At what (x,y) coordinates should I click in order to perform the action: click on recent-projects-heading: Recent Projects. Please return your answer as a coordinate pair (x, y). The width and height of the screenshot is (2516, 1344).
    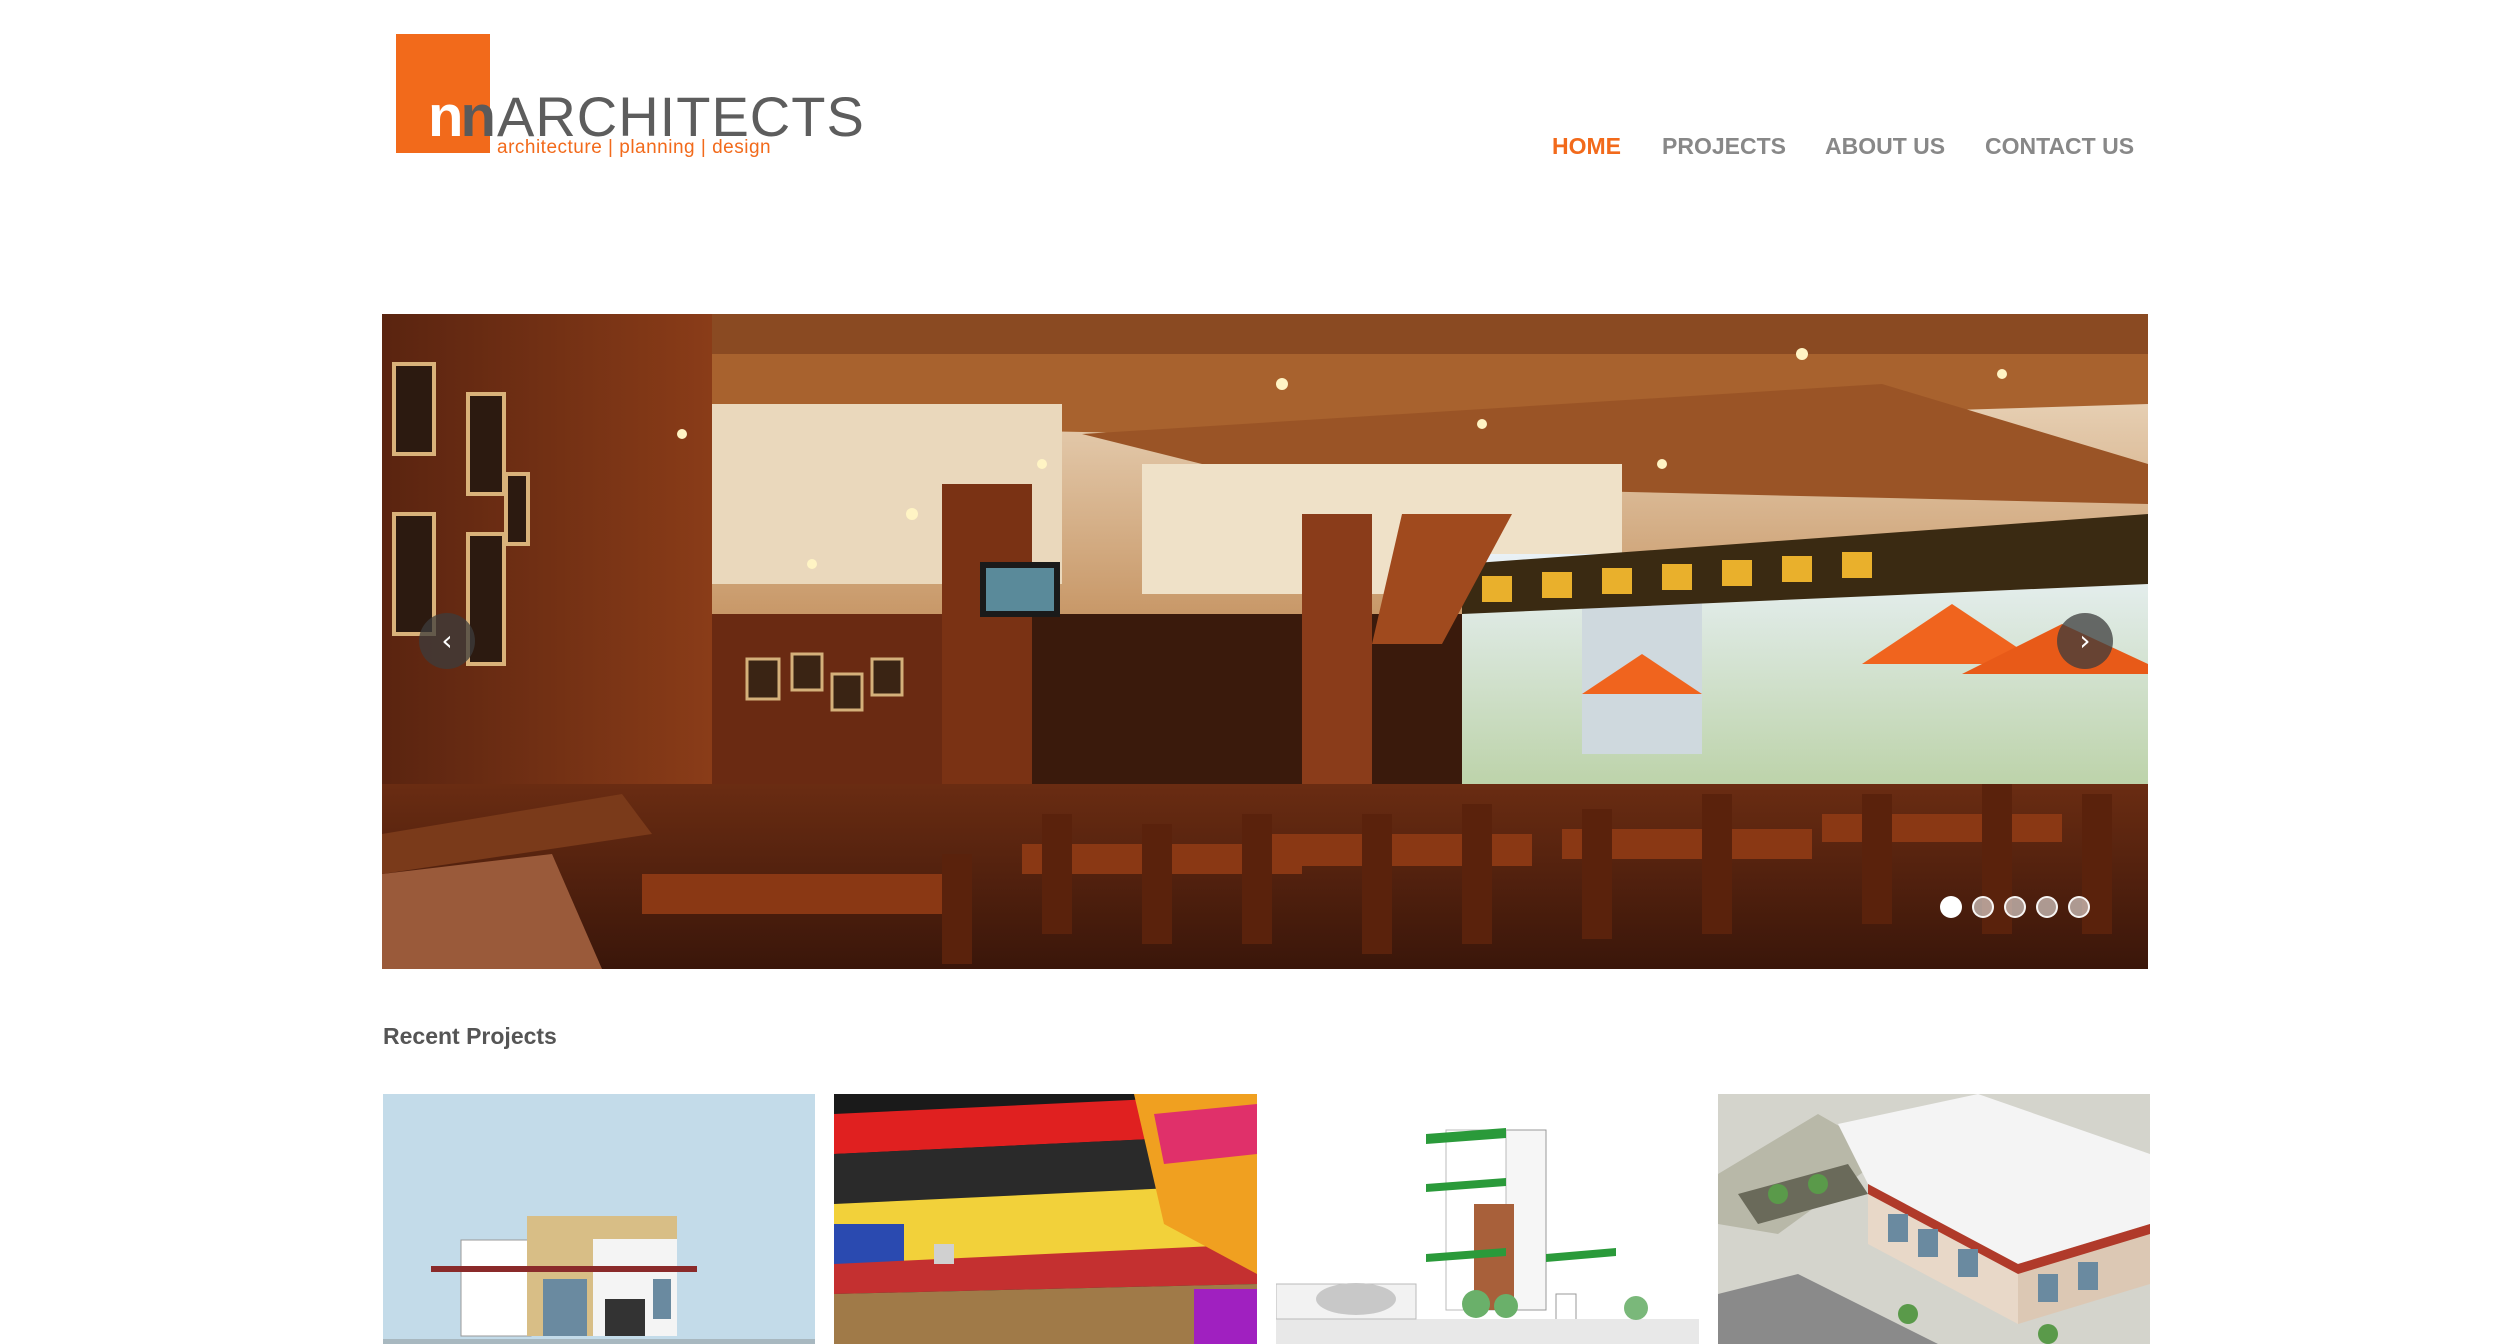
    Looking at the image, I should click on (470, 1036).